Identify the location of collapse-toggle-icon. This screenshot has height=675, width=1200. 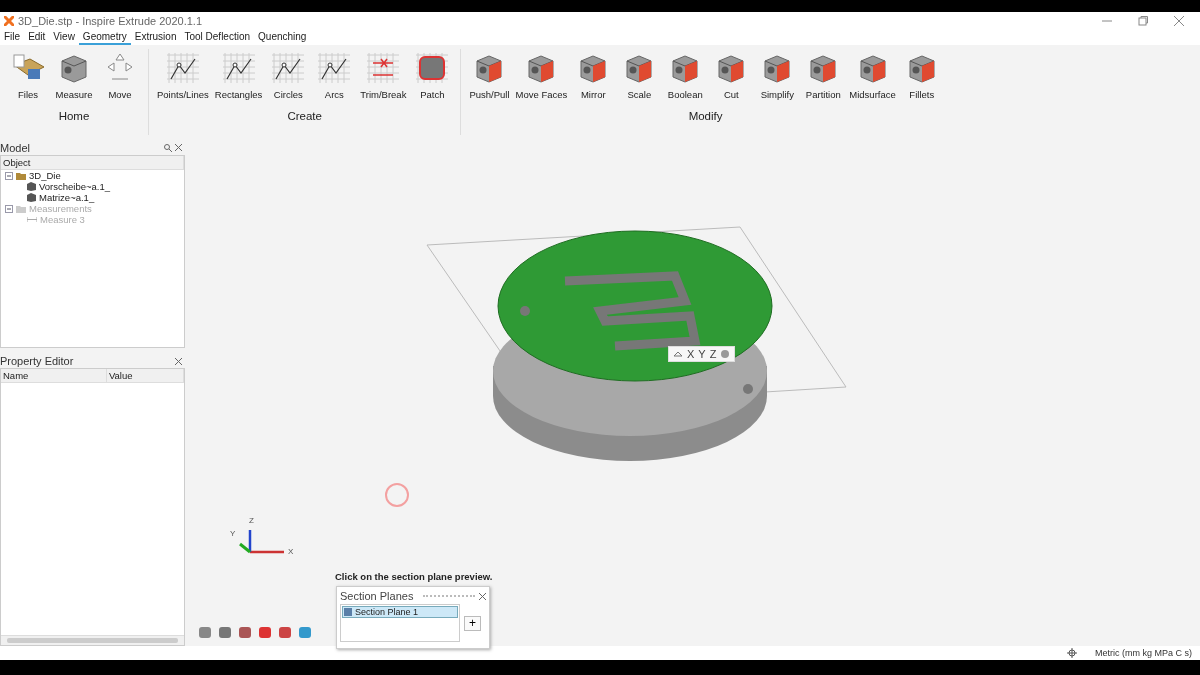
(9, 175).